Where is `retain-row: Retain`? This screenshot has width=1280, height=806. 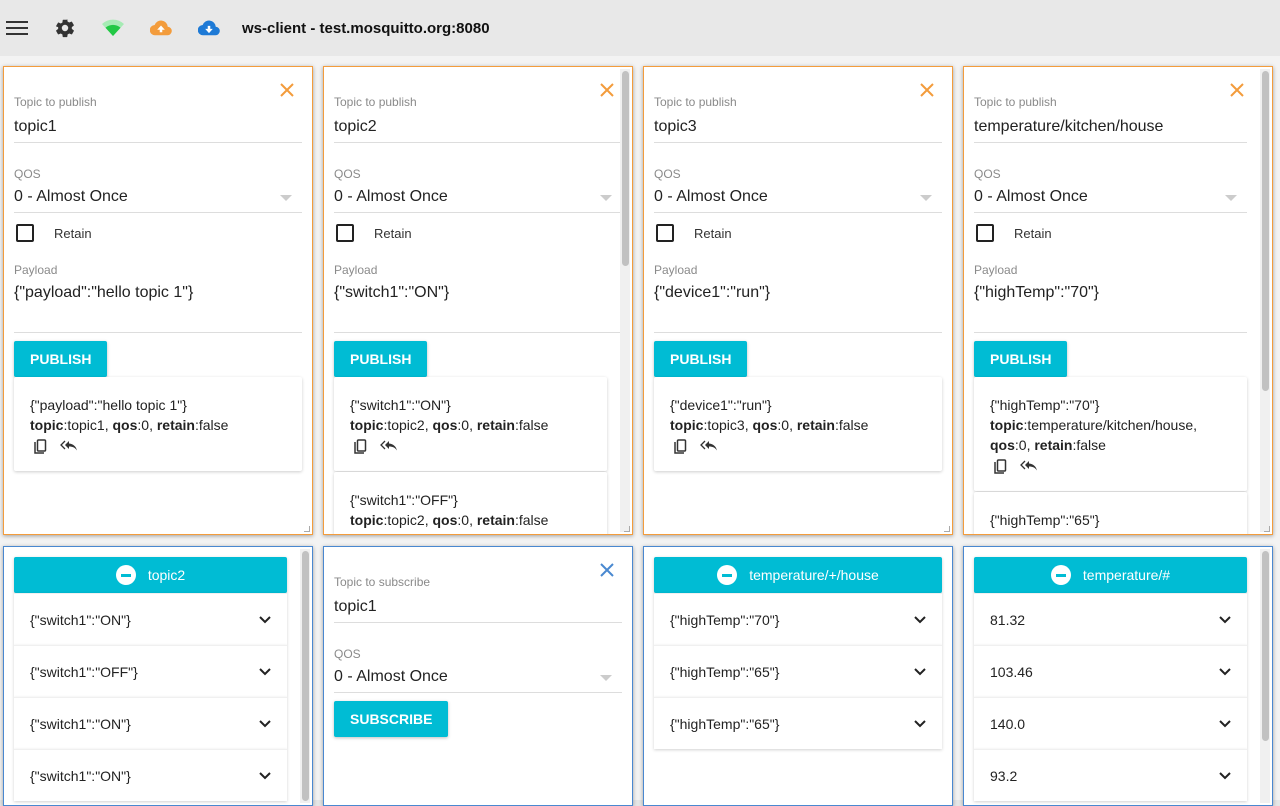 retain-row: Retain is located at coordinates (54, 233).